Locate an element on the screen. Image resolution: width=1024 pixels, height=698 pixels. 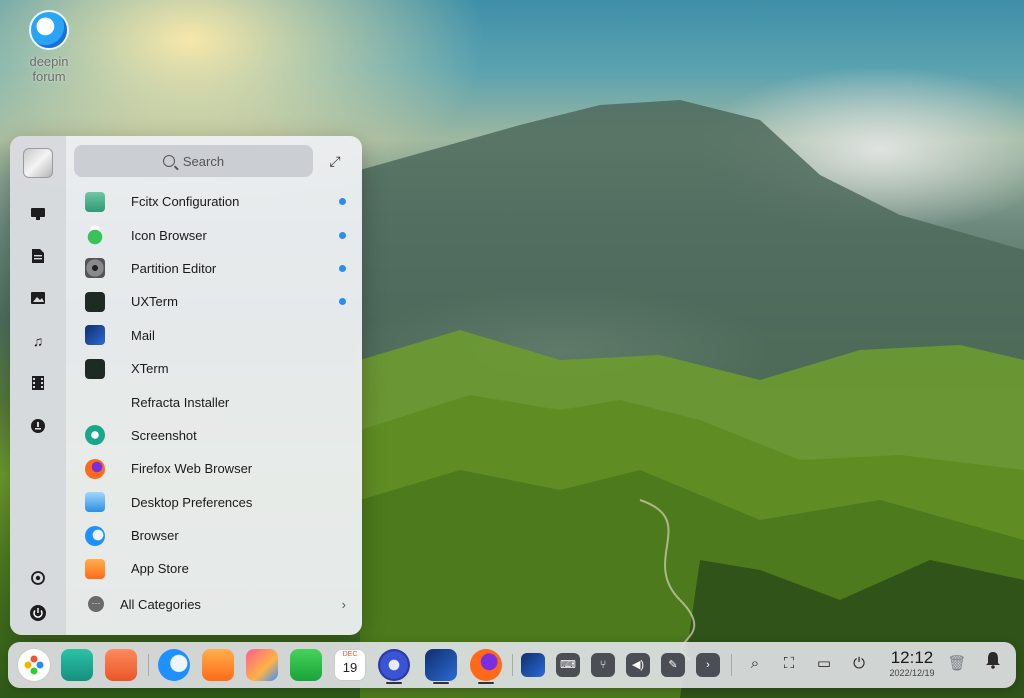
search-input: Search is located at coordinates (193, 161).